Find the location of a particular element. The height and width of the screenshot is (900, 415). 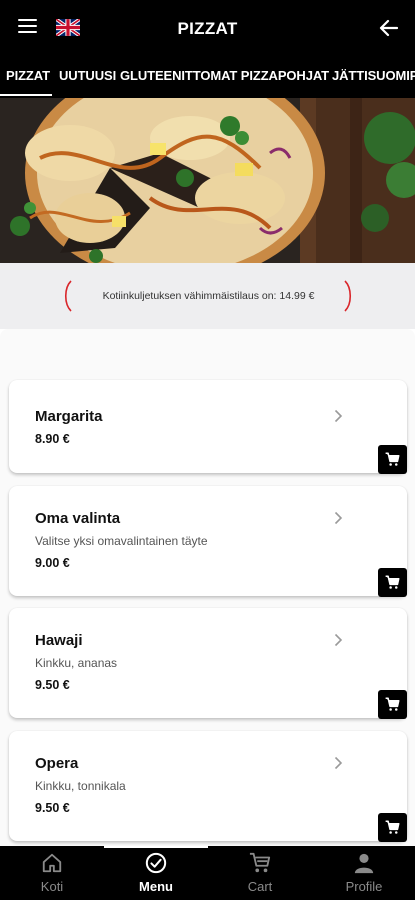

product-name: Oma valinta is located at coordinates (78, 518).